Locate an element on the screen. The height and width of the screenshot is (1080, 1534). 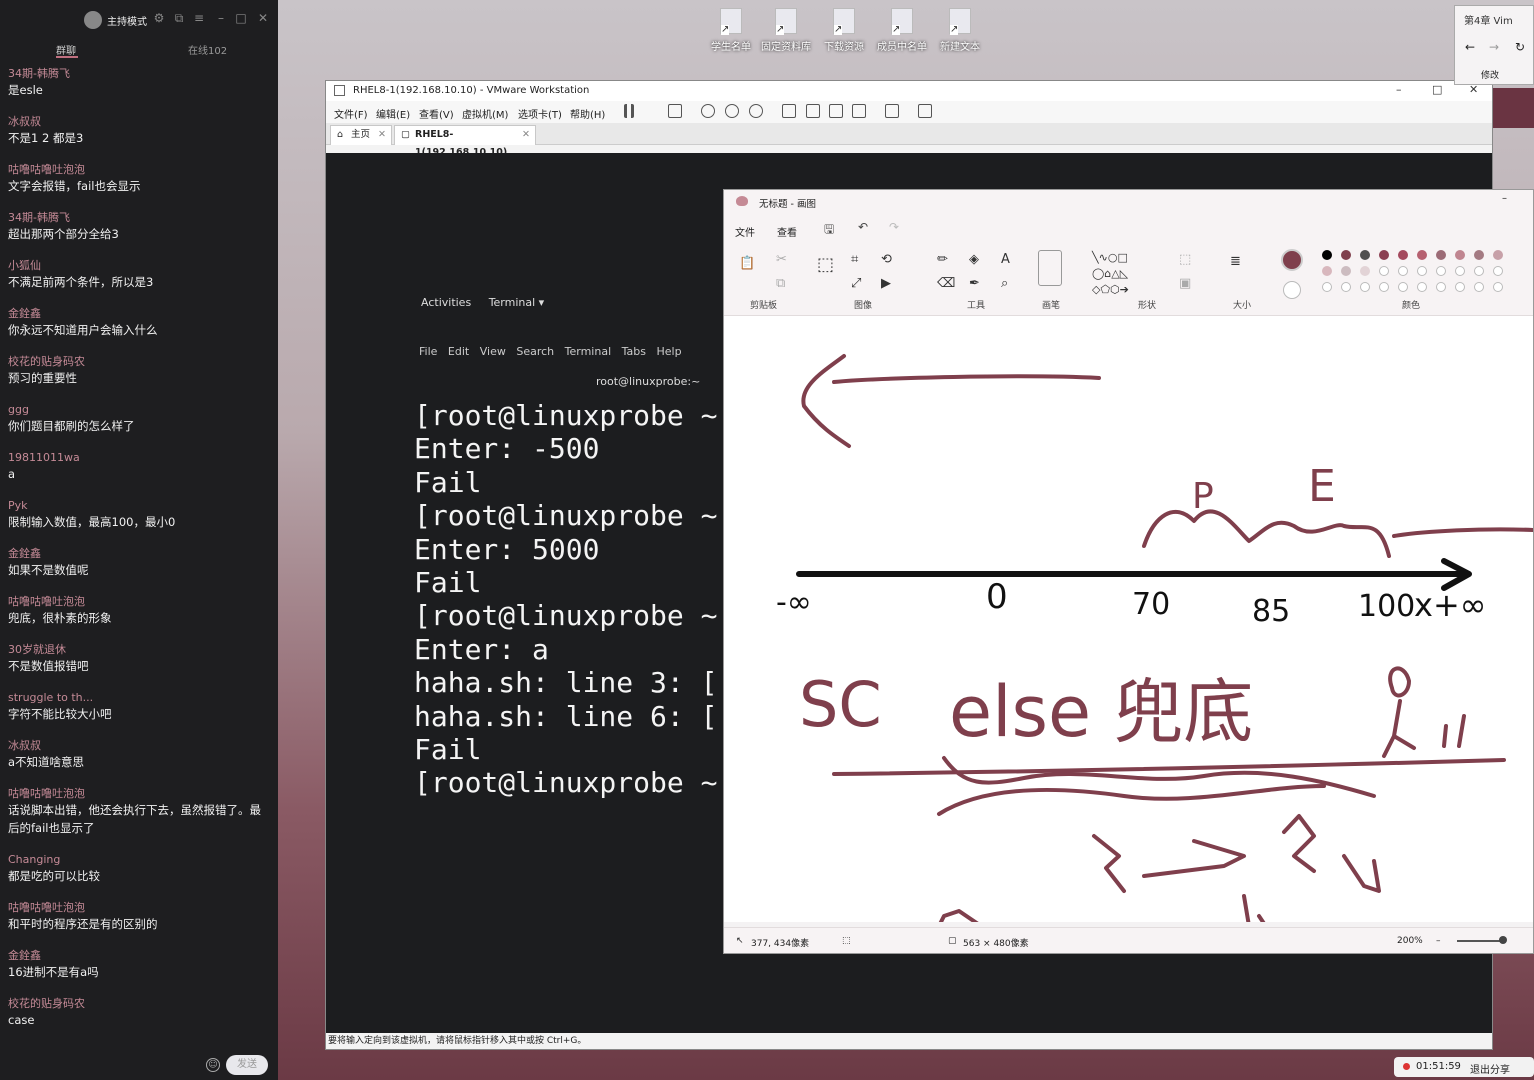
resize-icon: ⤢ is located at coordinates (856, 283).